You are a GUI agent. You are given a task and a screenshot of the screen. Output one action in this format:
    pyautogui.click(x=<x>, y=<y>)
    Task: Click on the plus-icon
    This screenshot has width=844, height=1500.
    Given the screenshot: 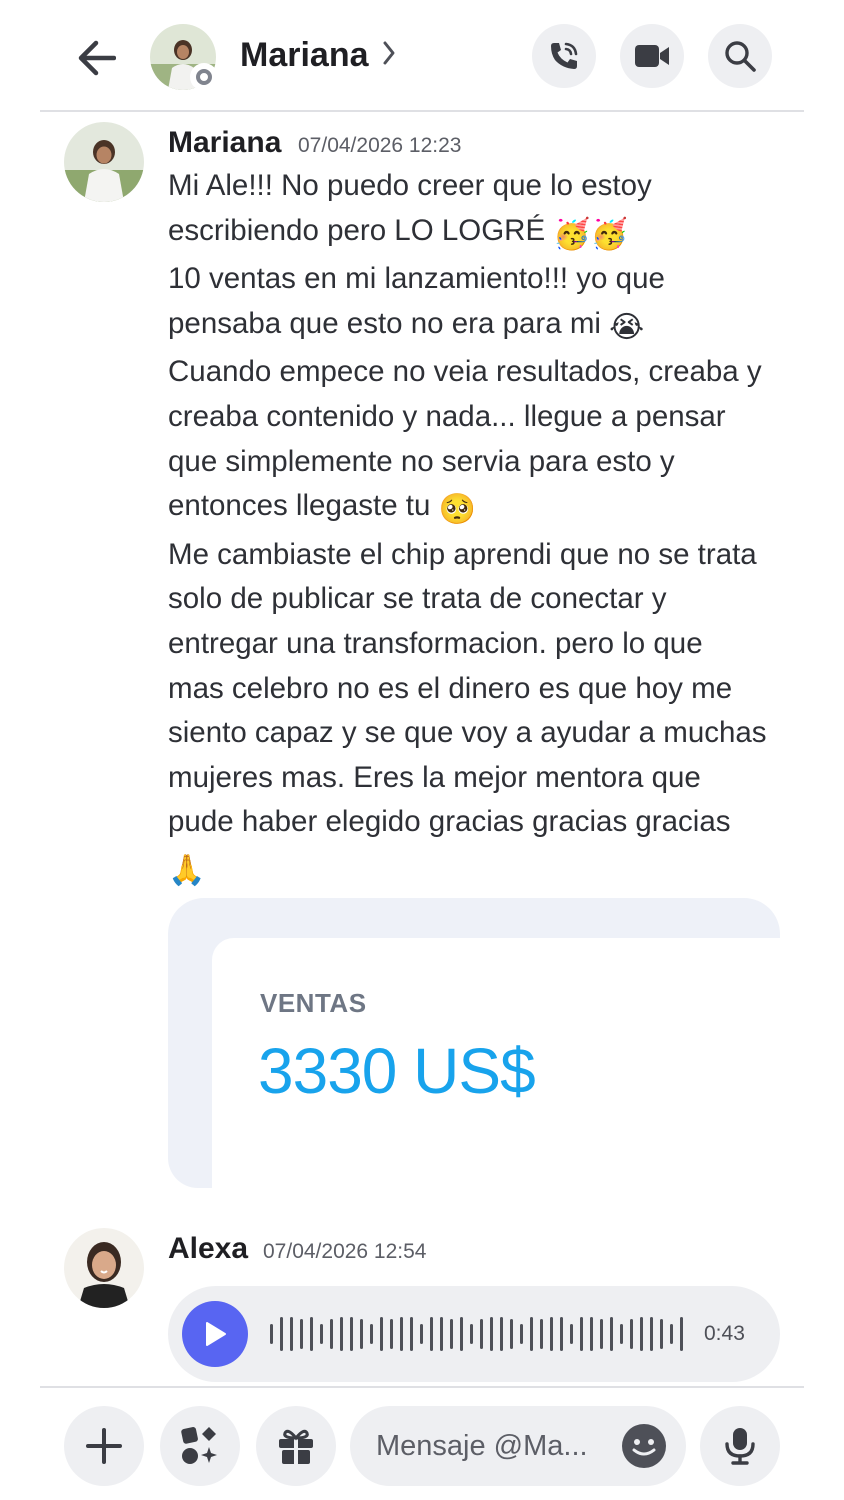 What is the action you would take?
    pyautogui.click(x=104, y=1446)
    